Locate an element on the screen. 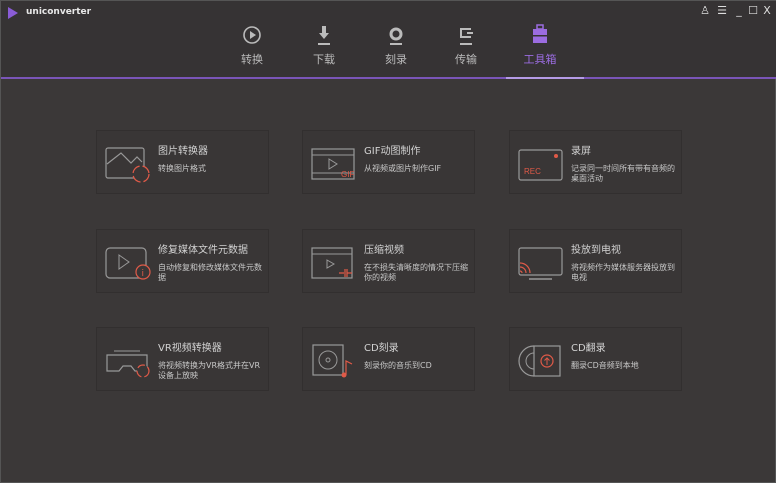  minimize-button: _ is located at coordinates (739, 10).